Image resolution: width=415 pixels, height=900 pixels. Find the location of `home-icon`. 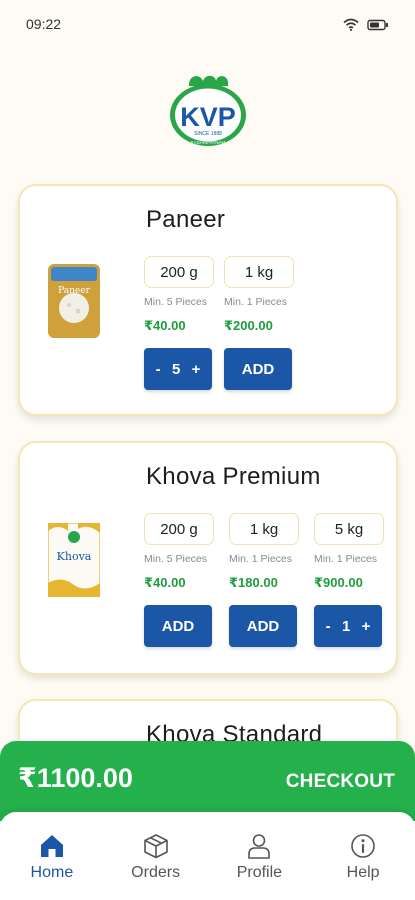

home-icon is located at coordinates (51, 846).